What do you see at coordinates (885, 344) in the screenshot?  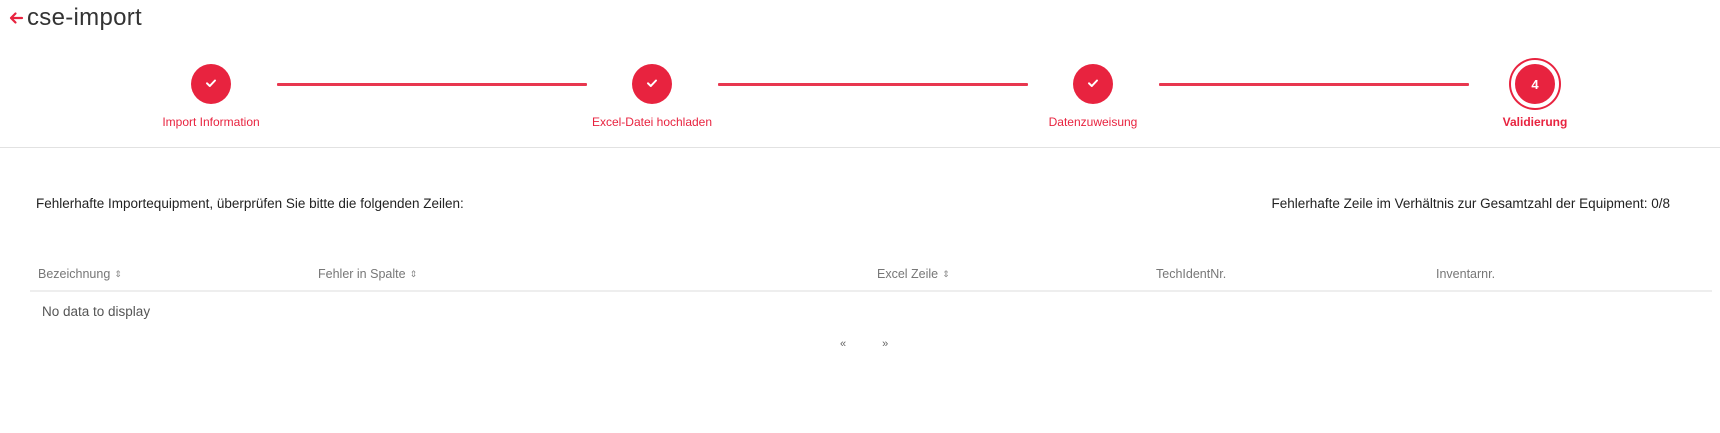 I see `pager-next-button: »` at bounding box center [885, 344].